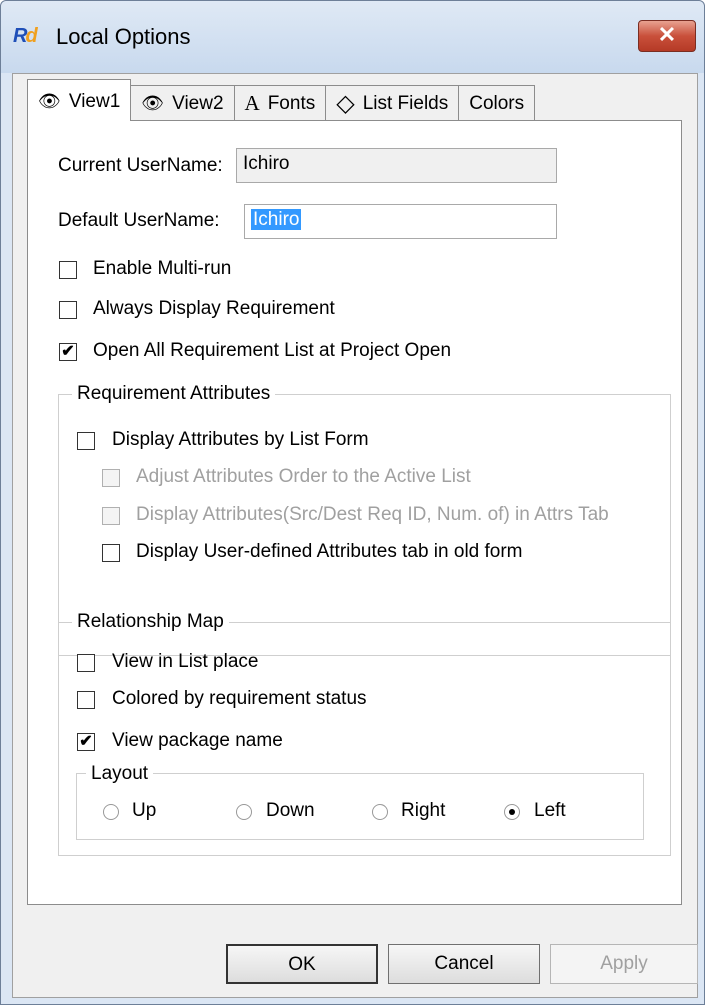 Image resolution: width=709 pixels, height=1007 pixels. What do you see at coordinates (352, 37) in the screenshot?
I see `title-bar: Rd Local Options ✕` at bounding box center [352, 37].